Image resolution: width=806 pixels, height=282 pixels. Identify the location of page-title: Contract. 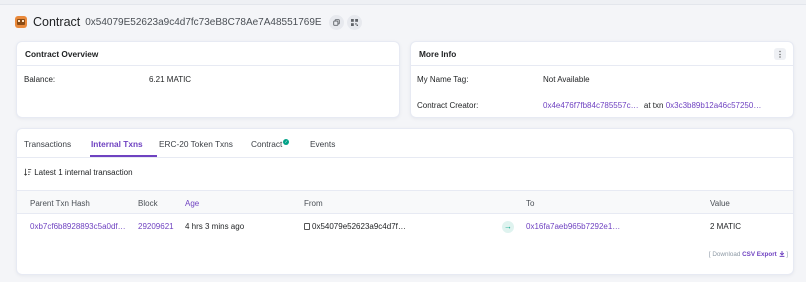
(57, 22).